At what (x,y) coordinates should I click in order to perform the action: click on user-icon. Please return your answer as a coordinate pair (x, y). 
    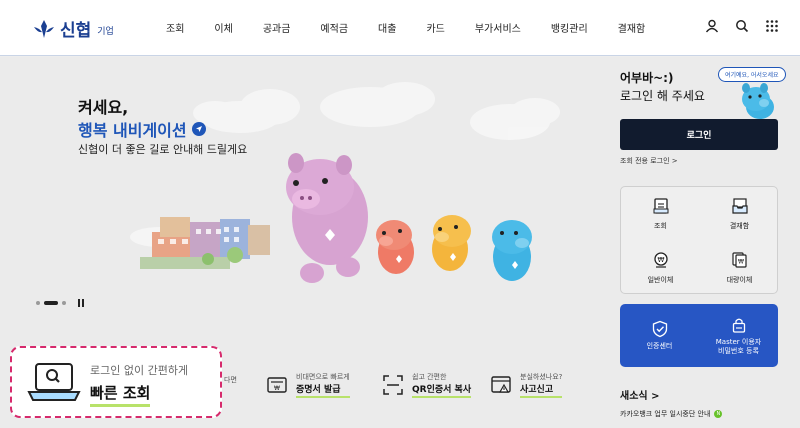
    Looking at the image, I should click on (712, 26).